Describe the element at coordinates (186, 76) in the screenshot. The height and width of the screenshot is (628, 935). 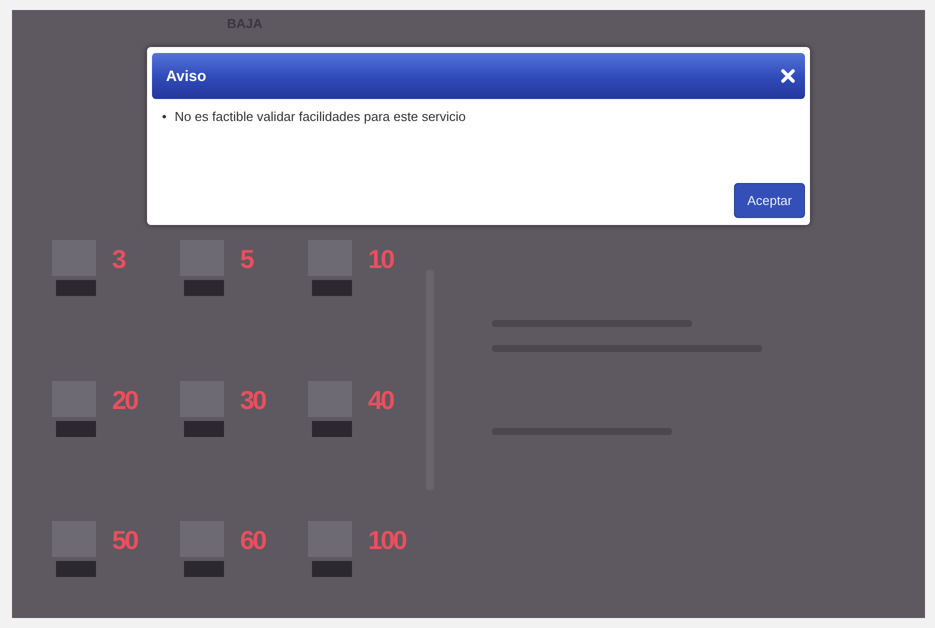
I see `dialog-title: Aviso` at that location.